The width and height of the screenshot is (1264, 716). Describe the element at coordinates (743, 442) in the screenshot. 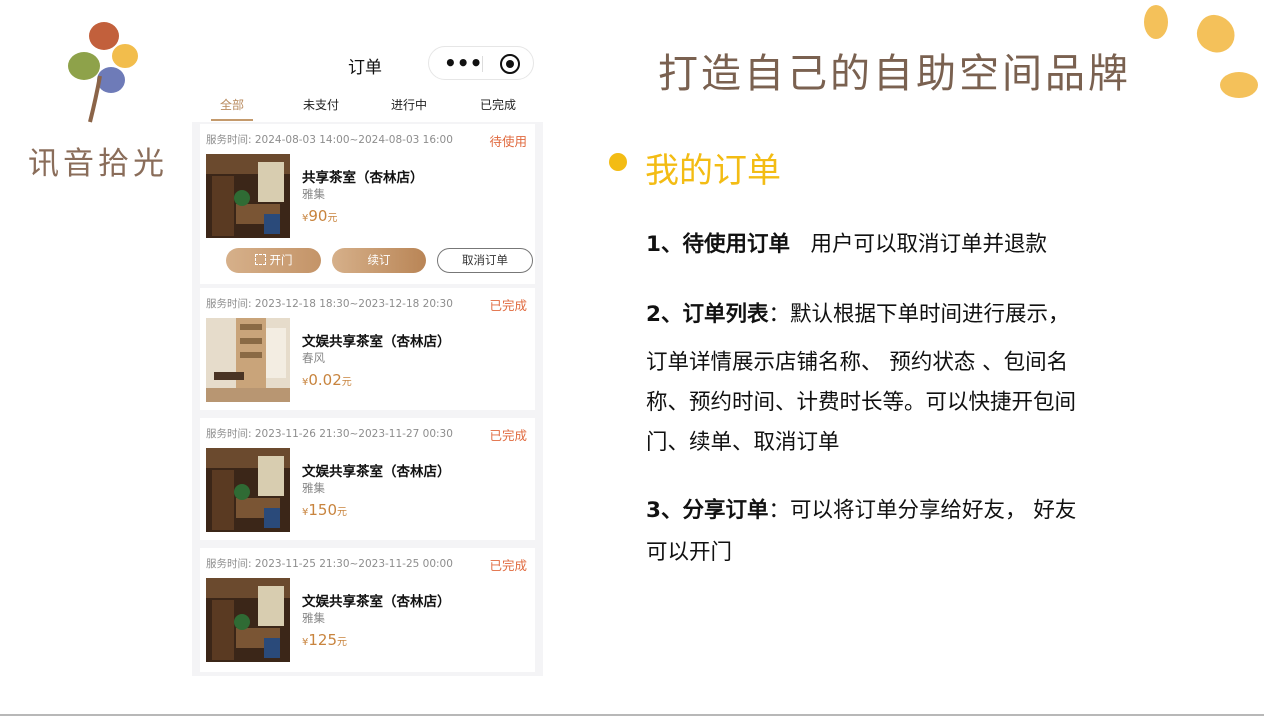

I see `feature-text: 门、续单、取消订单` at that location.